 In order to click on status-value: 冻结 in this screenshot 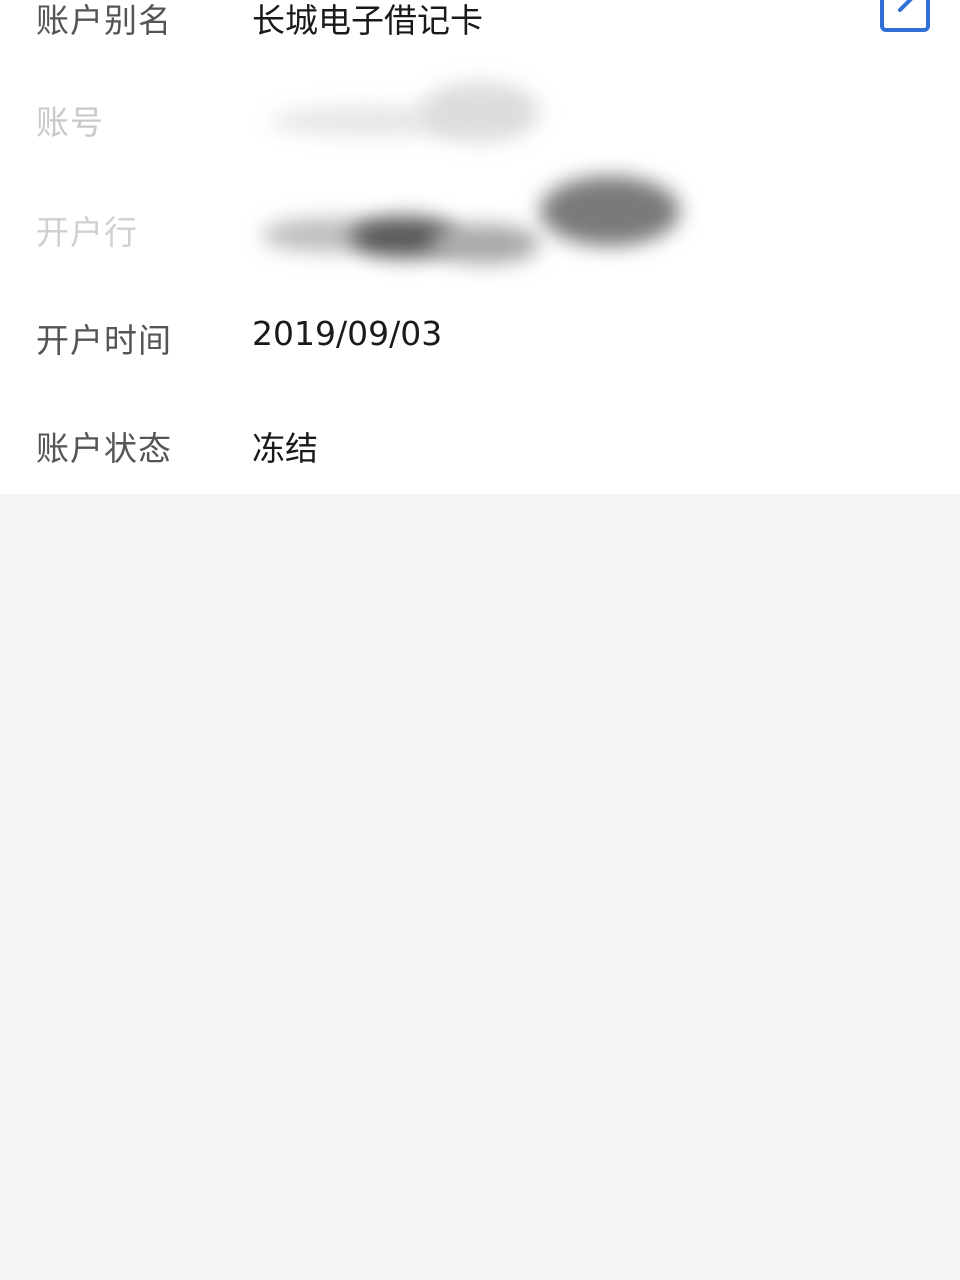, I will do `click(285, 448)`.